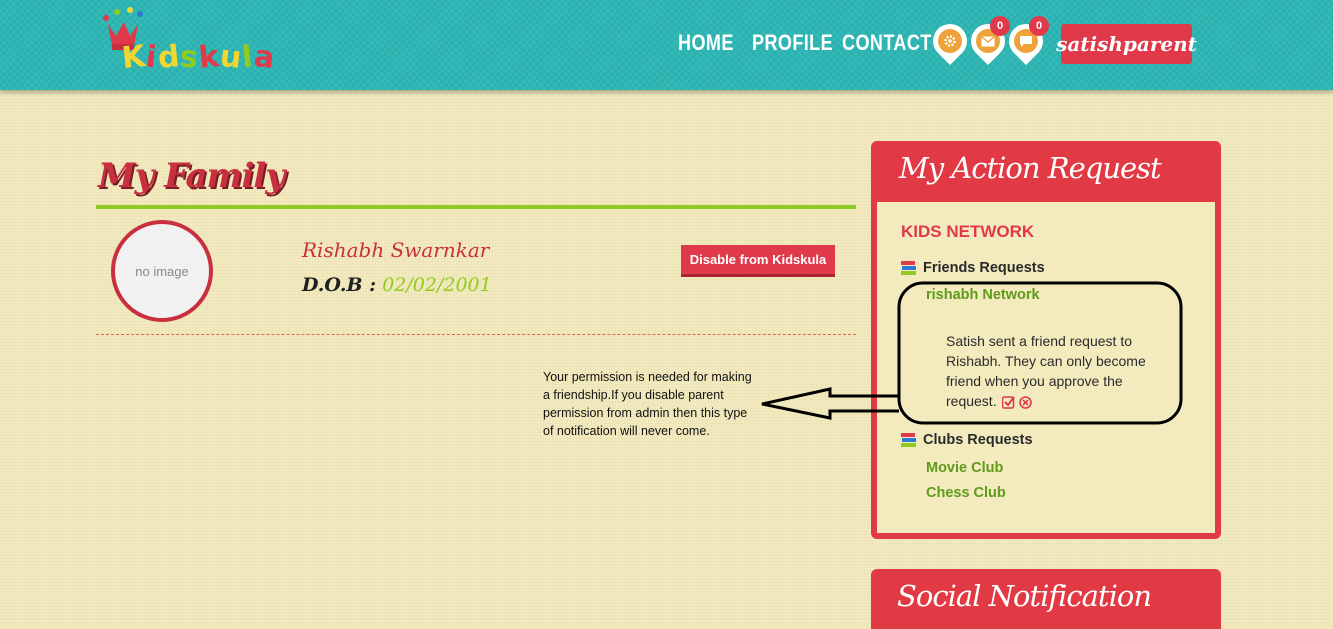  What do you see at coordinates (1026, 402) in the screenshot?
I see `reject-x-icon` at bounding box center [1026, 402].